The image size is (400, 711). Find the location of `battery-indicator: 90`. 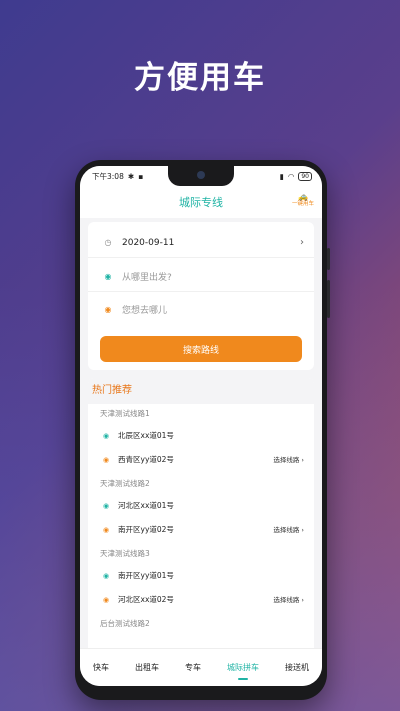

battery-indicator: 90 is located at coordinates (305, 176).